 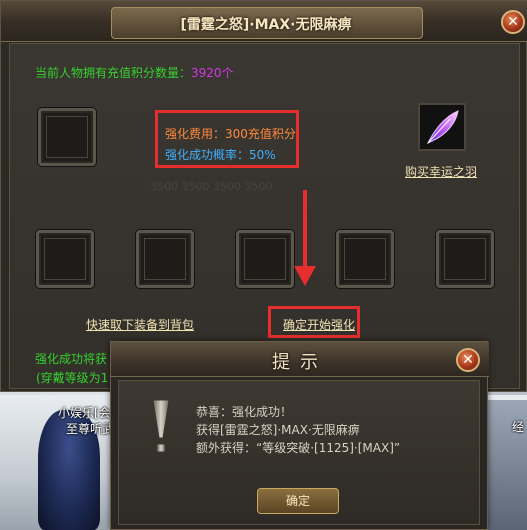 I want to click on points-value: 3920个, so click(x=212, y=73).